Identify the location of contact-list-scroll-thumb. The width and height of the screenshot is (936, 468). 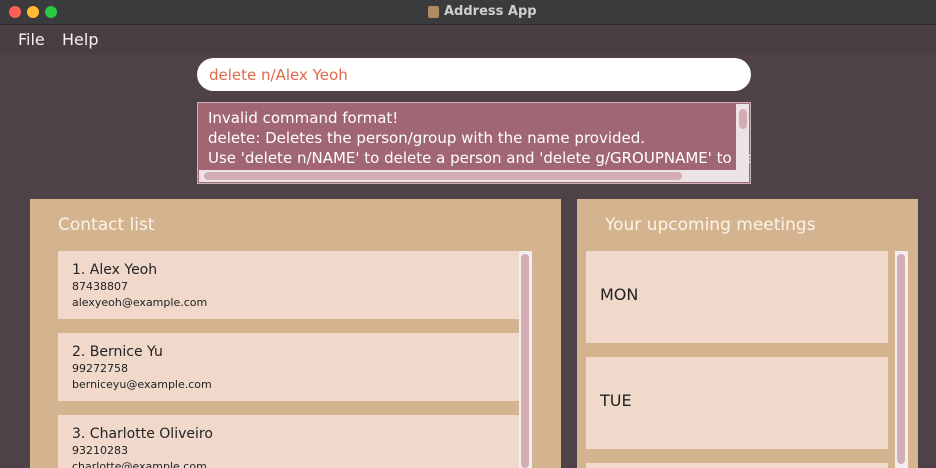
(525, 361).